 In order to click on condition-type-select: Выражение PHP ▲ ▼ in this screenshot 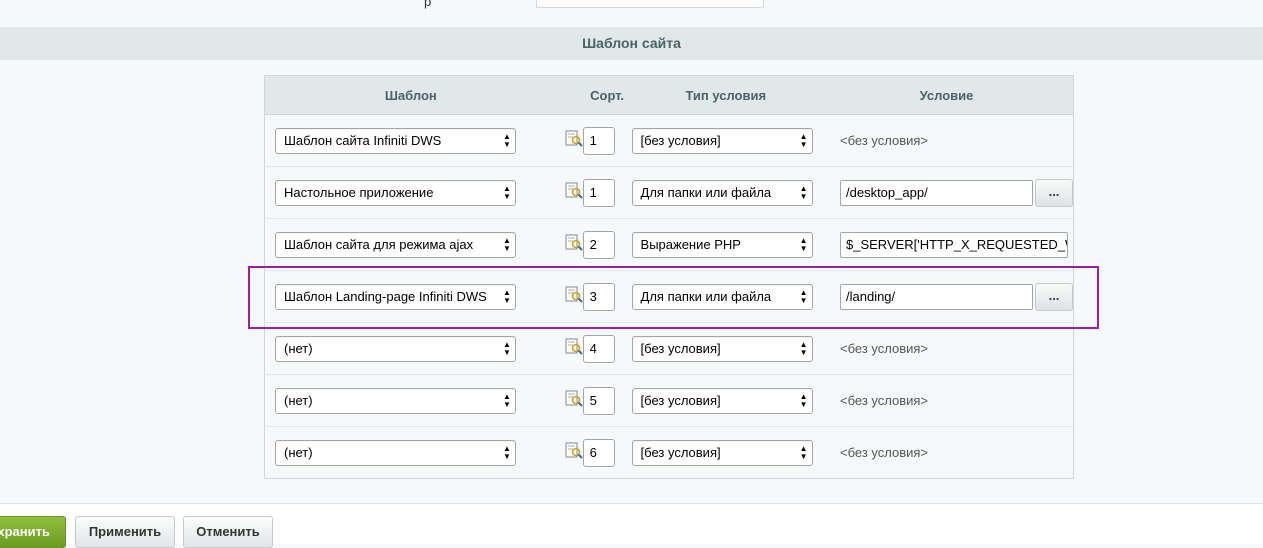, I will do `click(722, 244)`.